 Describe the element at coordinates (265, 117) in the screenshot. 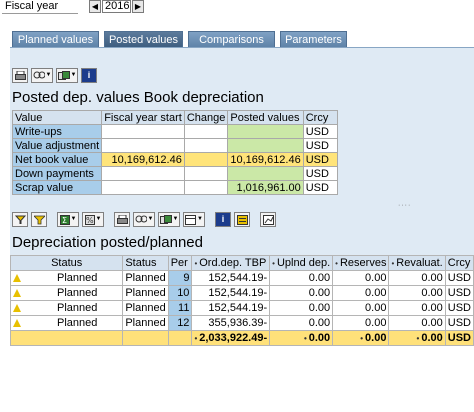

I see `column-header: Posted values` at that location.